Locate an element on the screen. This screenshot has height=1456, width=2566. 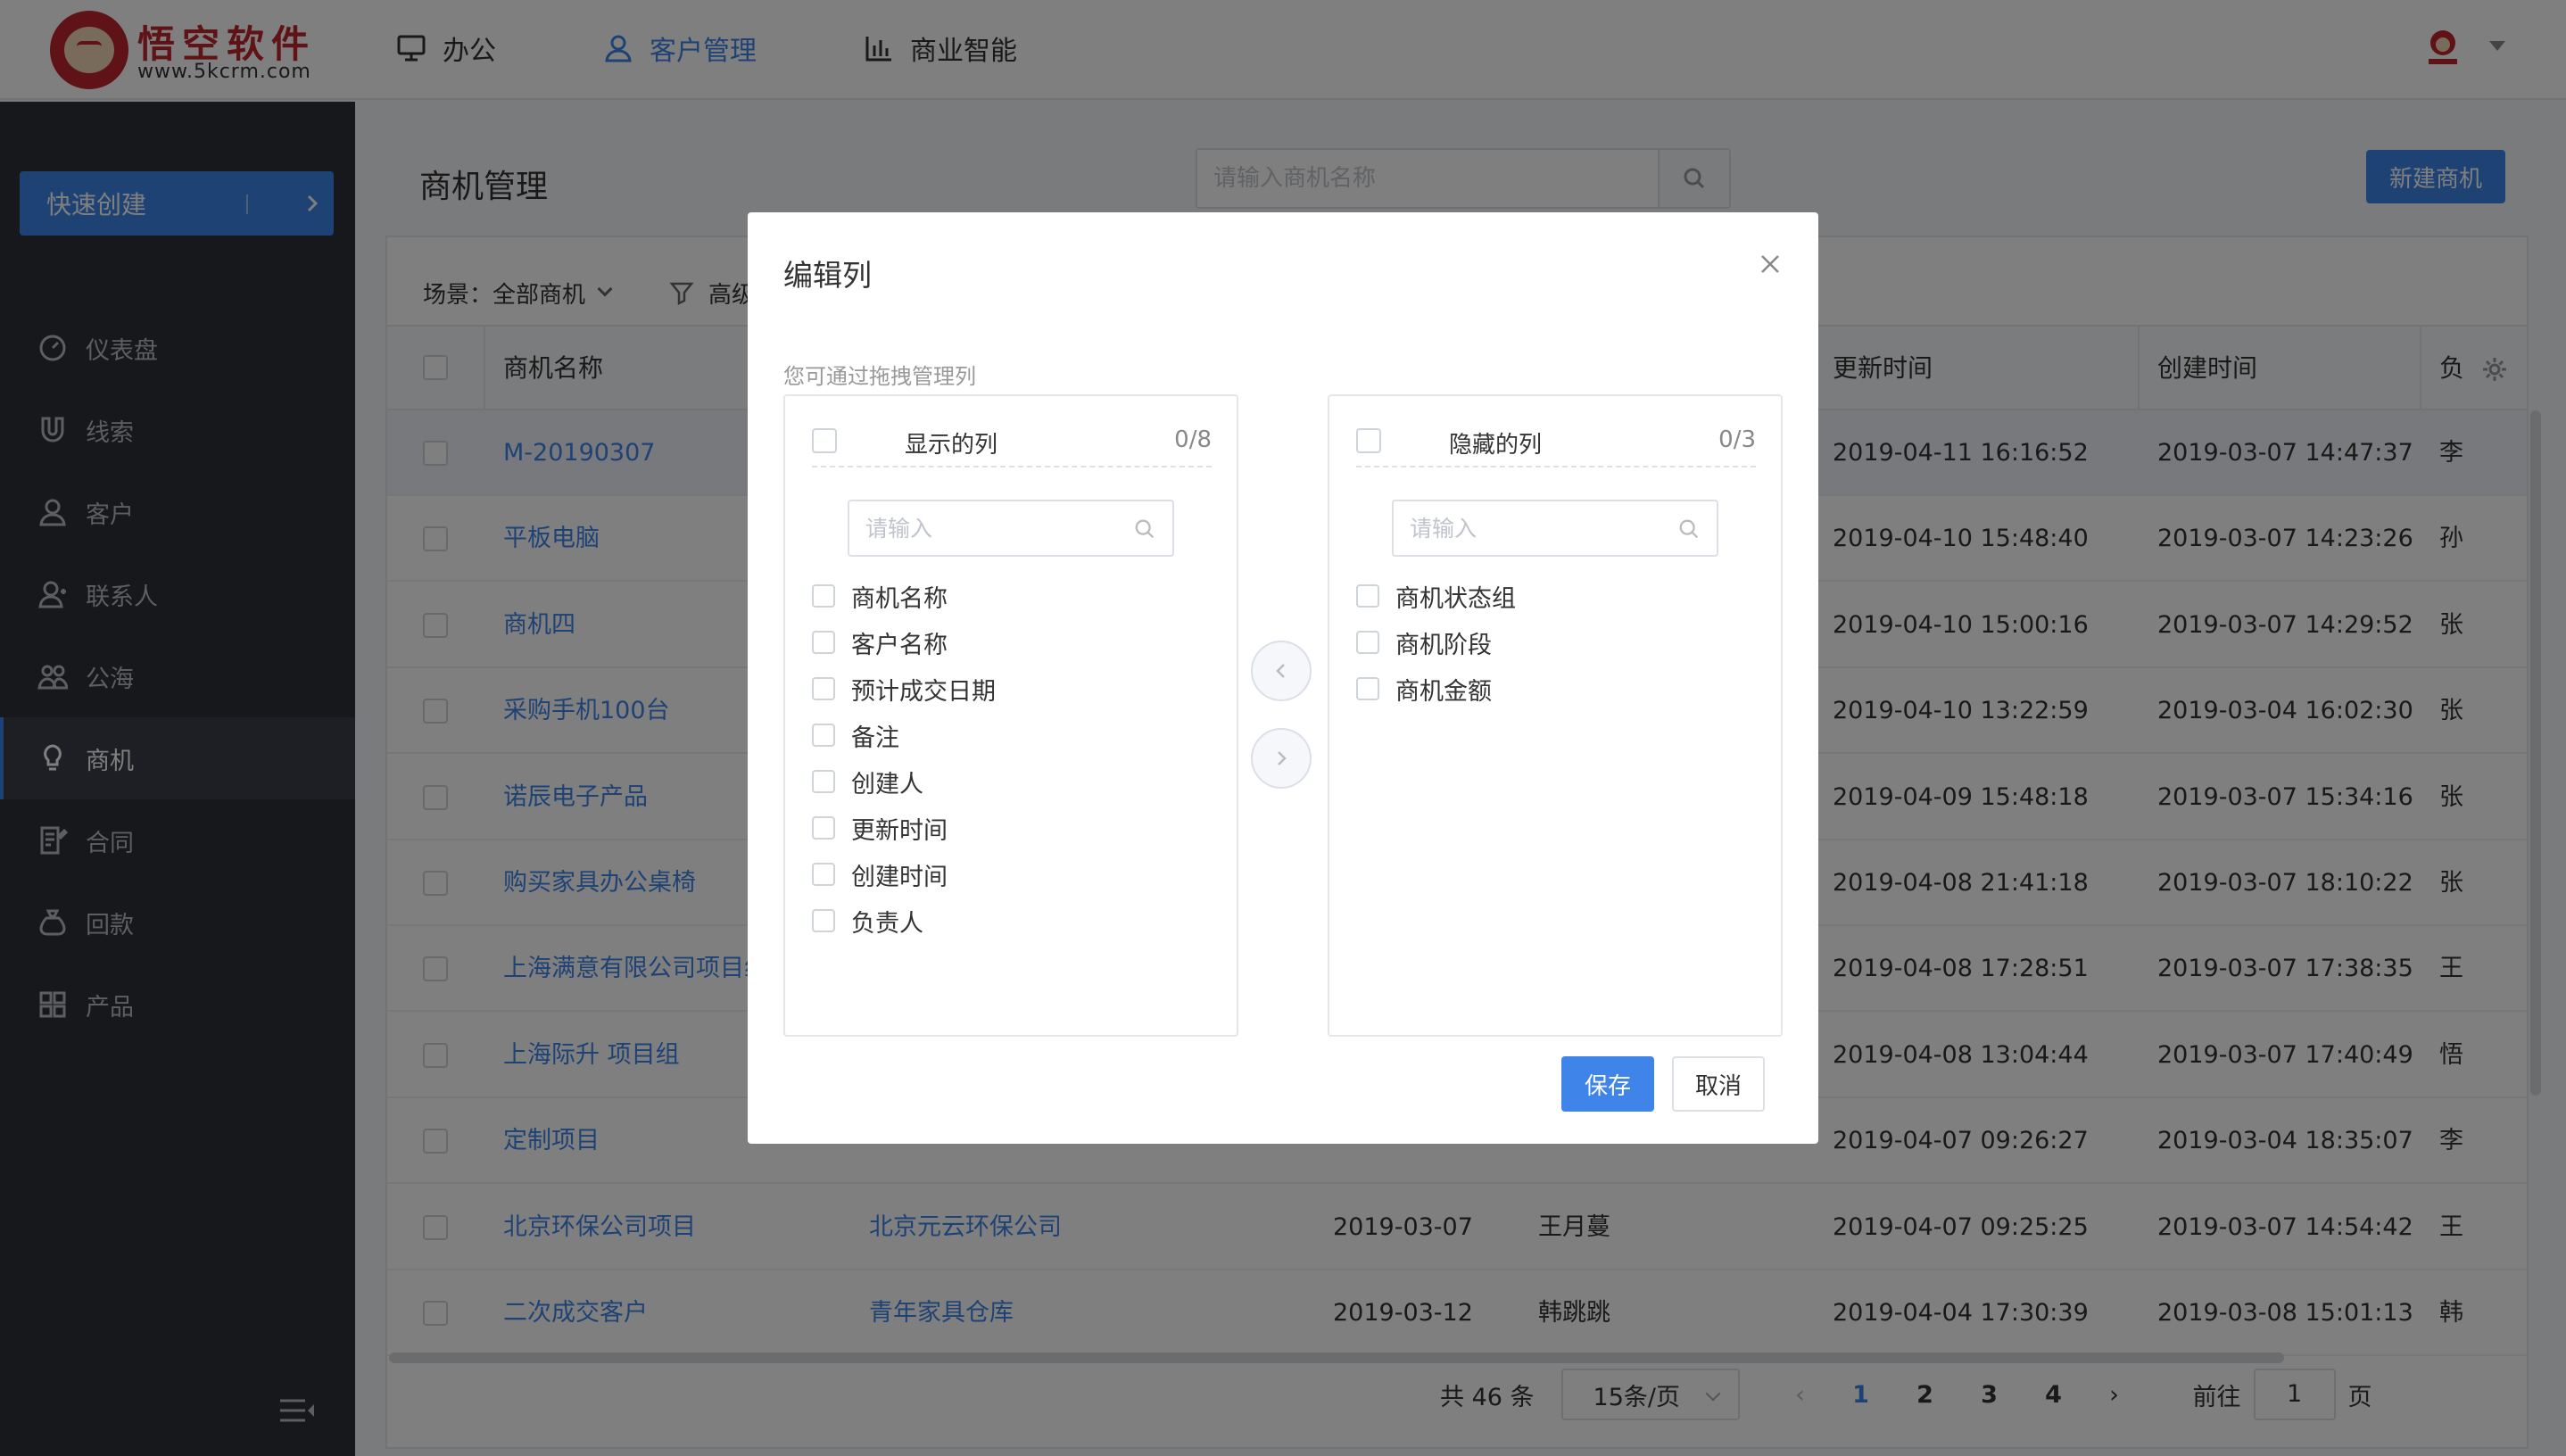
panel-header: 隐藏的列 0/3 is located at coordinates (1556, 443).